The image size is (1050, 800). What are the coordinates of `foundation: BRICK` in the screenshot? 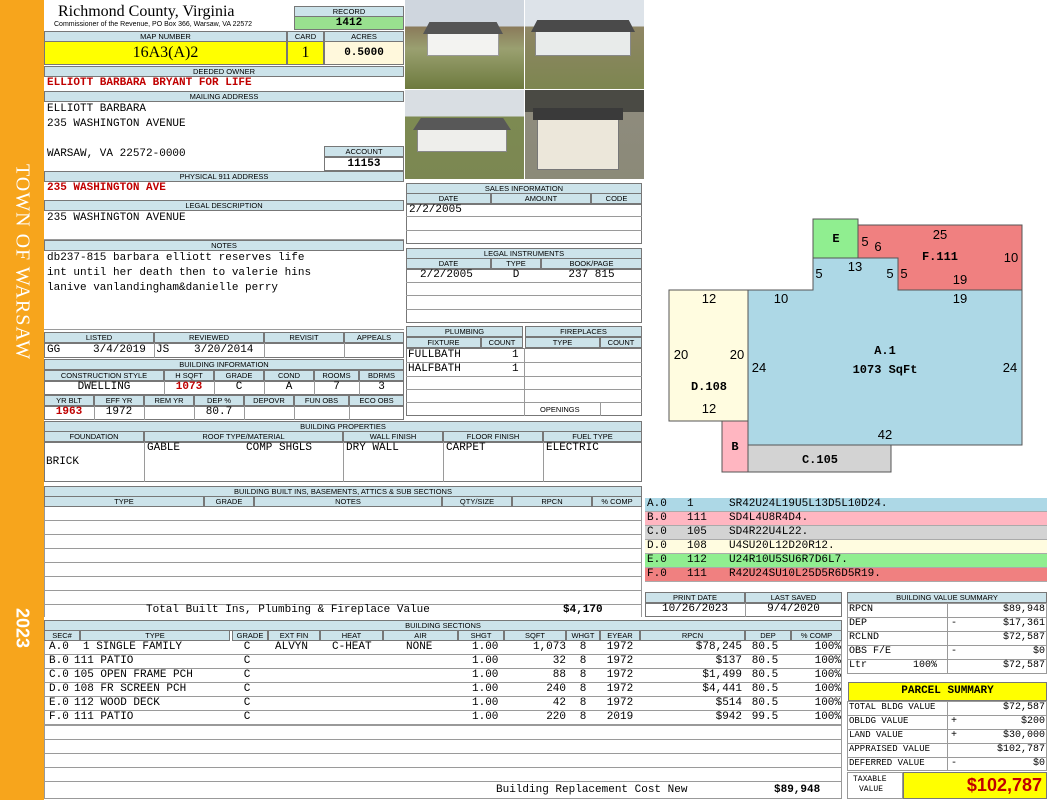 It's located at (63, 462).